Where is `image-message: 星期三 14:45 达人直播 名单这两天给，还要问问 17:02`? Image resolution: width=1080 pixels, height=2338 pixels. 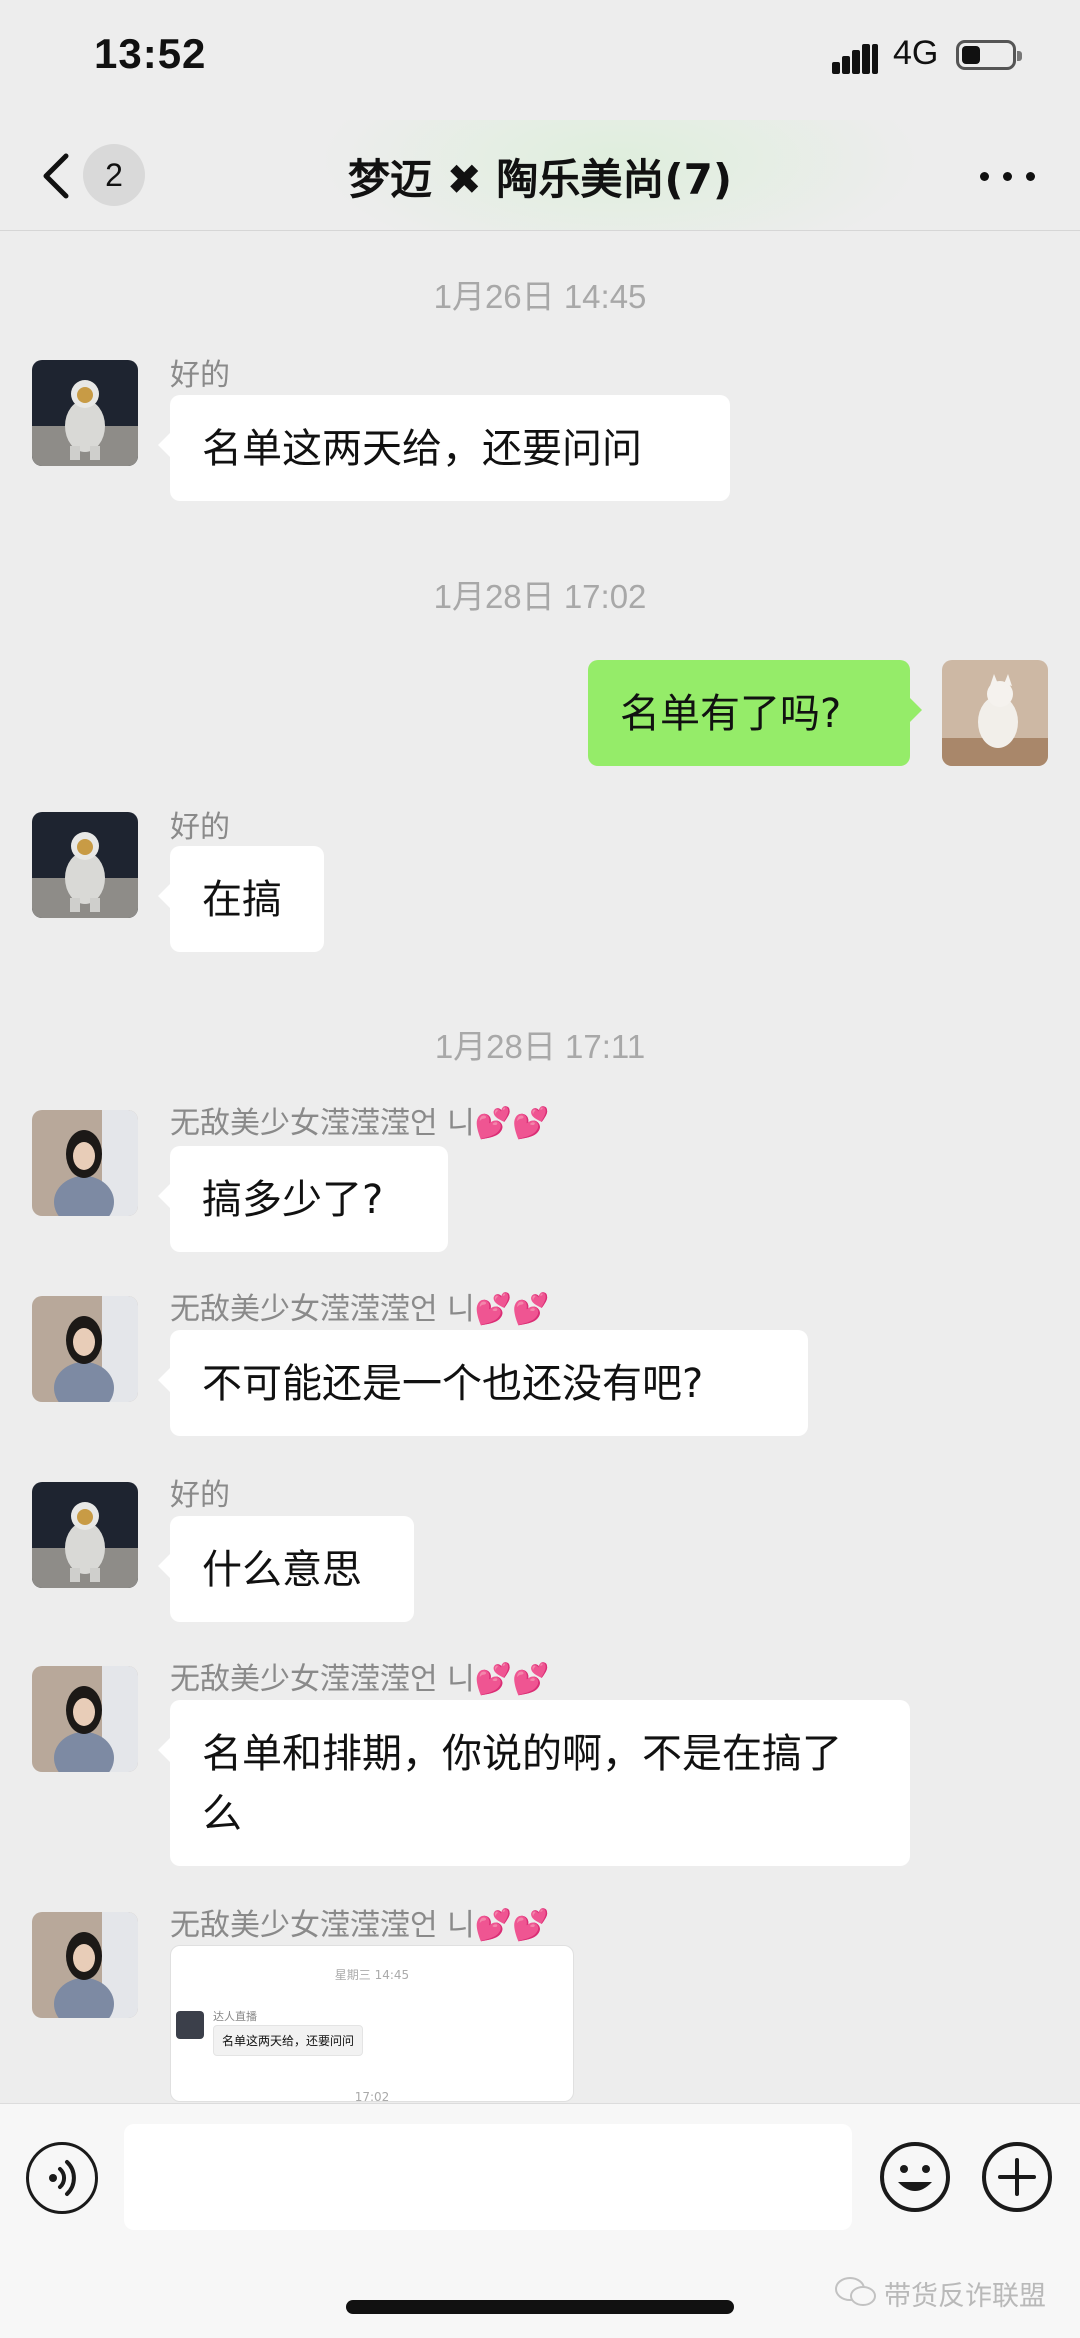 image-message: 星期三 14:45 达人直播 名单这两天给，还要问问 17:02 is located at coordinates (372, 2023).